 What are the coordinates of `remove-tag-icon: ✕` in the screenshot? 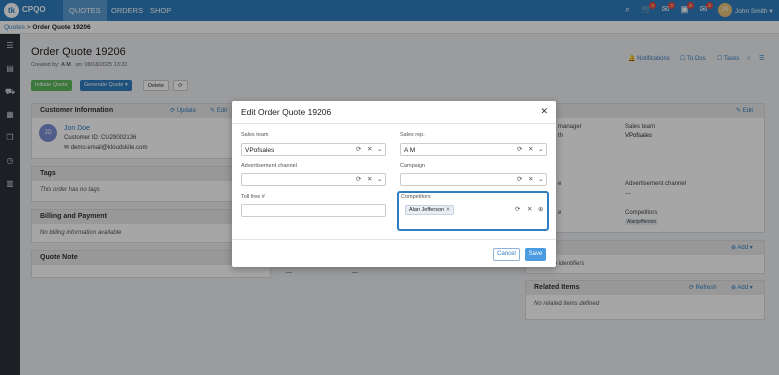 It's located at (448, 210).